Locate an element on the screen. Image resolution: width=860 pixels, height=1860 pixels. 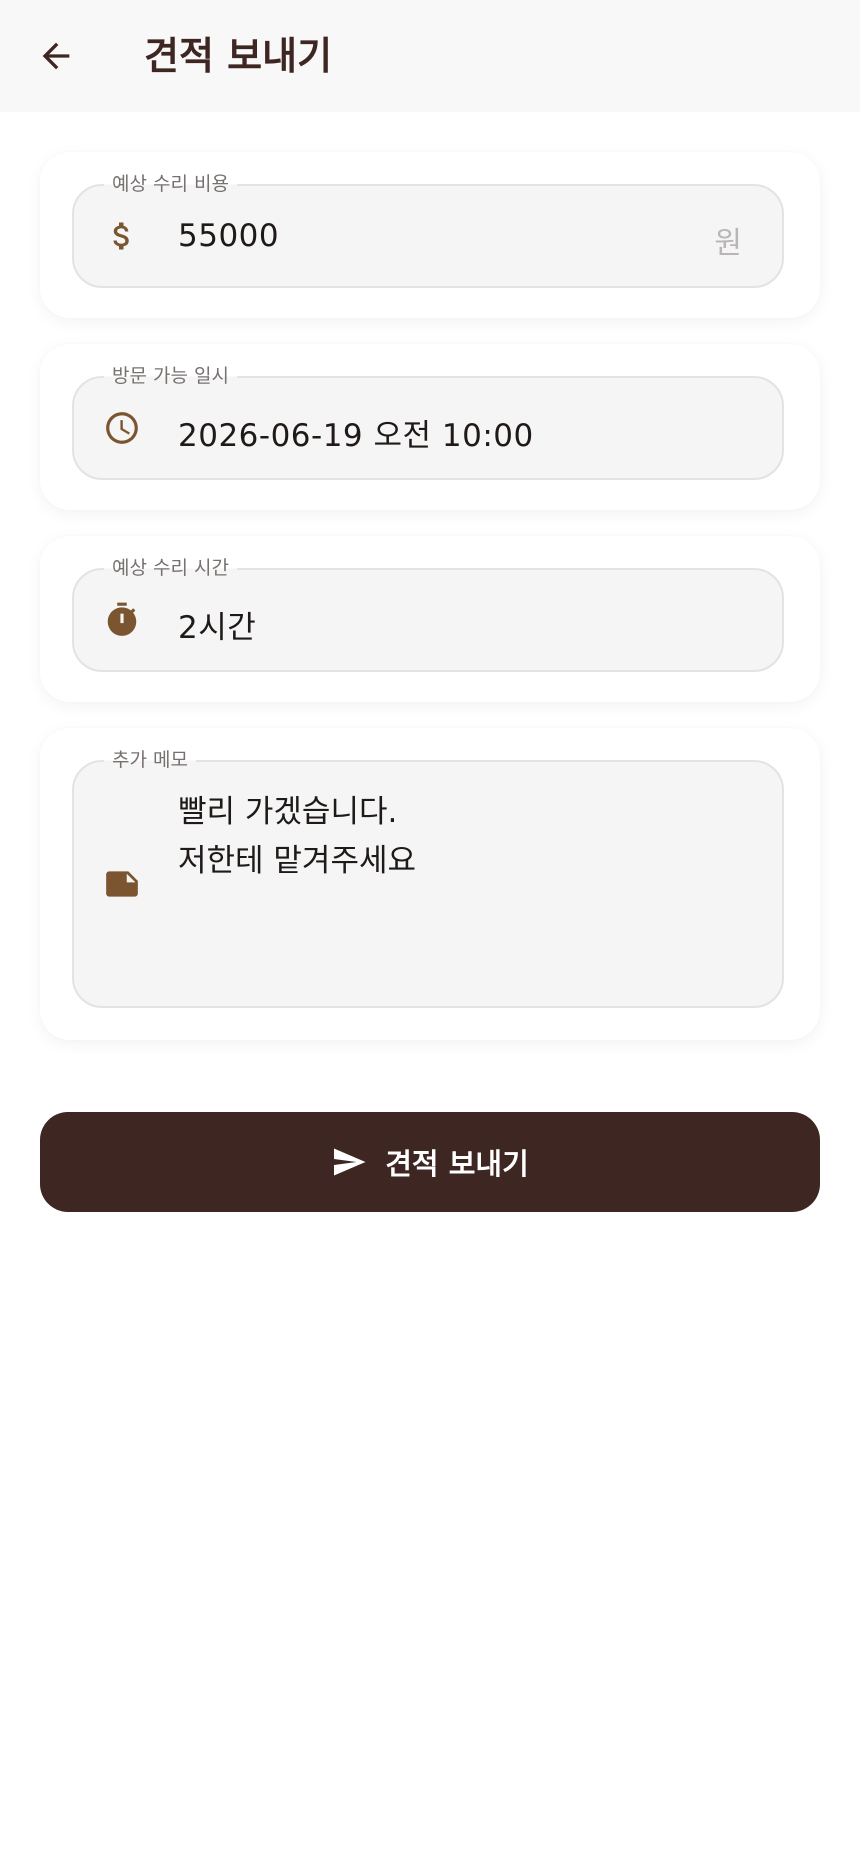
duration-field: 예상 수리 시간 2시간 is located at coordinates (428, 613).